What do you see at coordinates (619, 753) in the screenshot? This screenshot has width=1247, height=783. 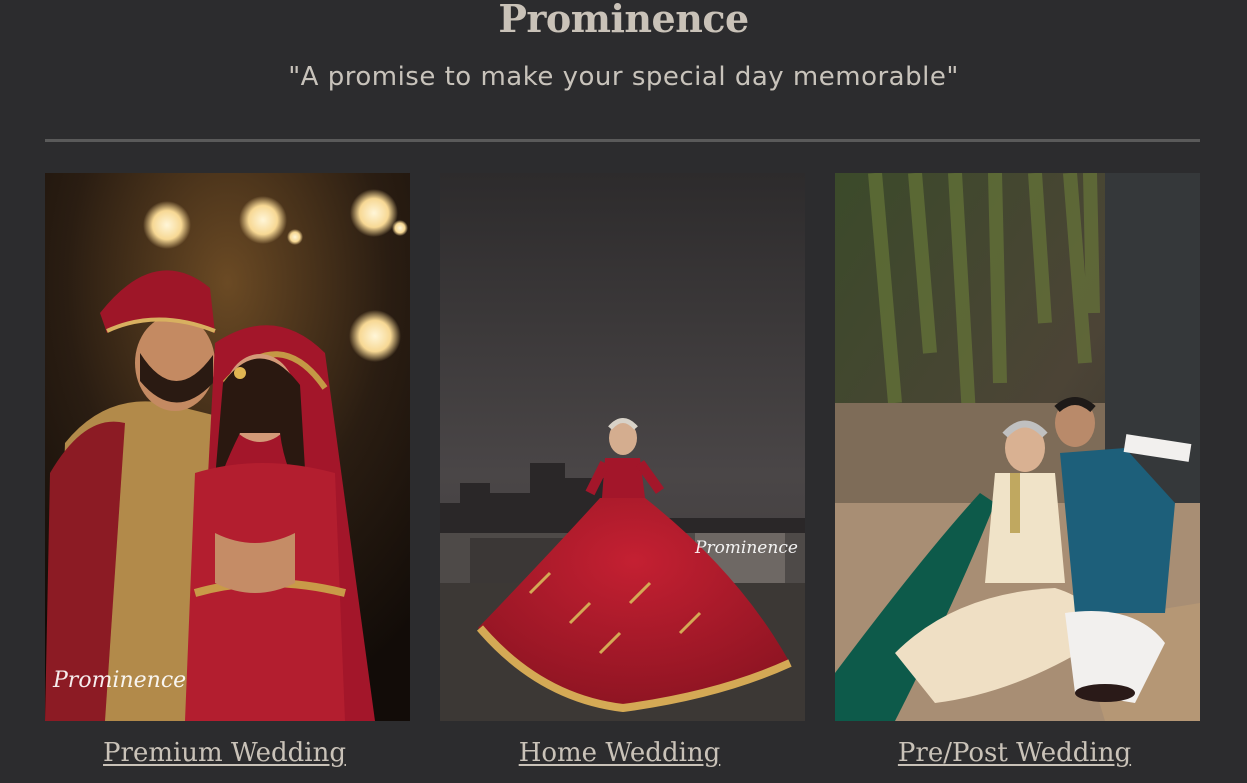 I see `home-wedding-link: Home Wedding` at bounding box center [619, 753].